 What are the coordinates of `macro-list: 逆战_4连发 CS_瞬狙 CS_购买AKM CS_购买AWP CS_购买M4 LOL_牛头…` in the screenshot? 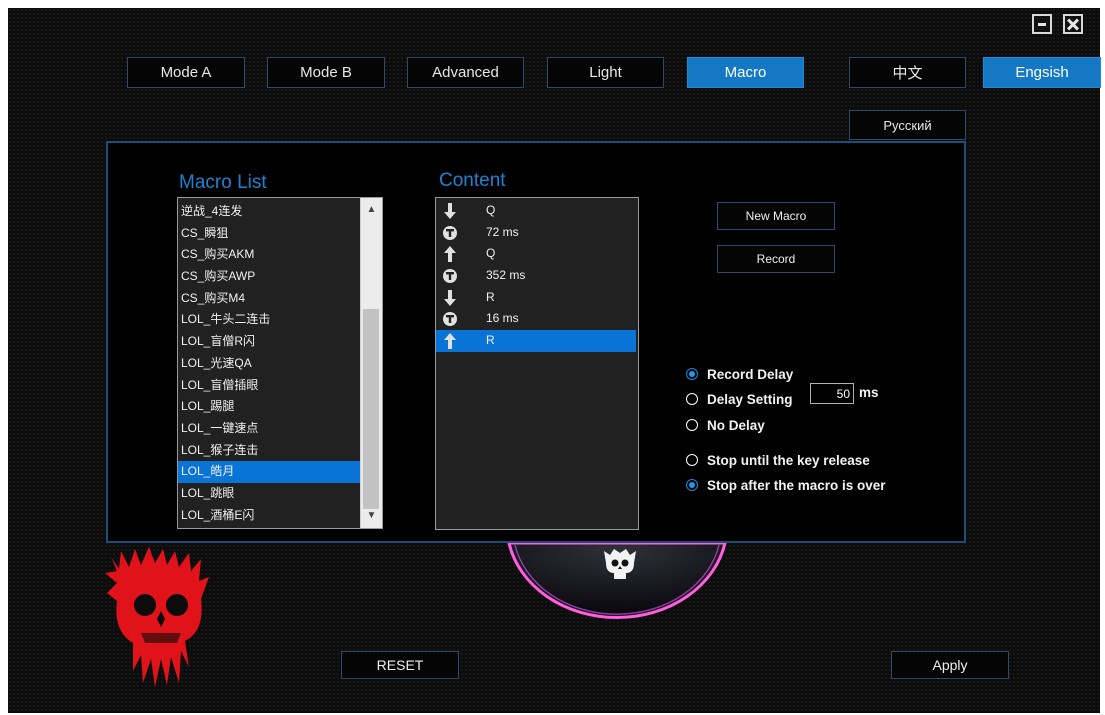 It's located at (280, 363).